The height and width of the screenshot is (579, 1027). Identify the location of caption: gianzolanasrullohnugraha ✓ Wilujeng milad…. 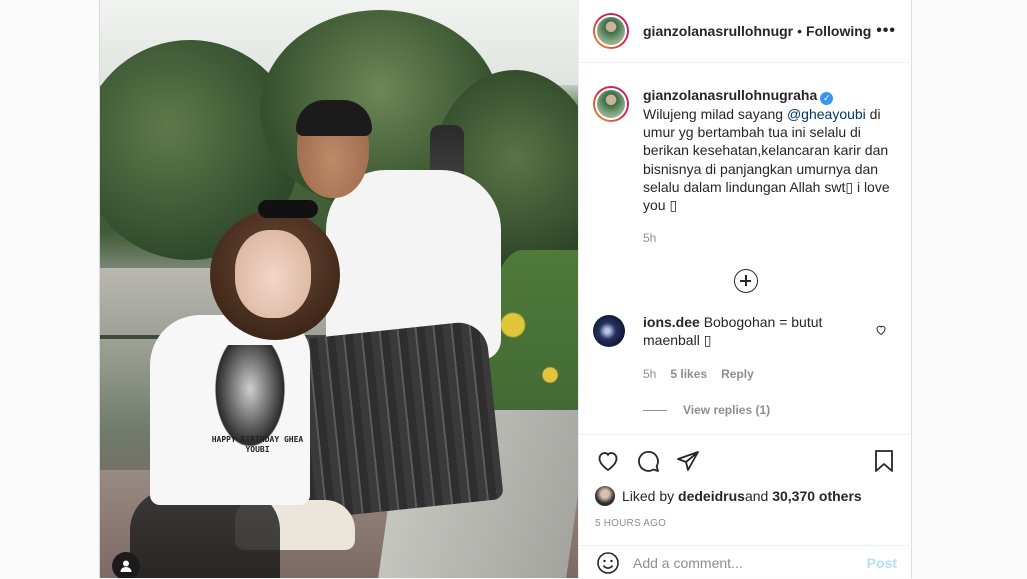
(746, 155).